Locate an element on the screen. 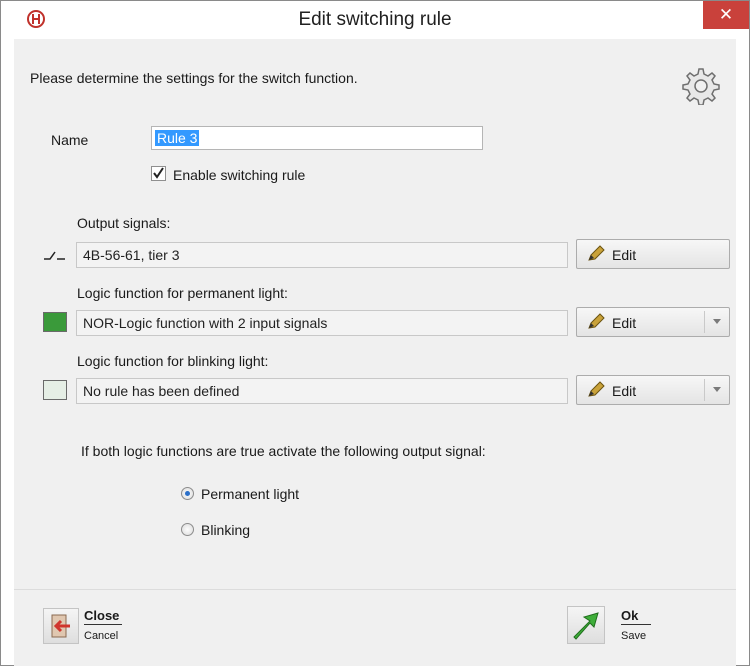 The height and width of the screenshot is (666, 750). window-title: Edit switching rule is located at coordinates (375, 19).